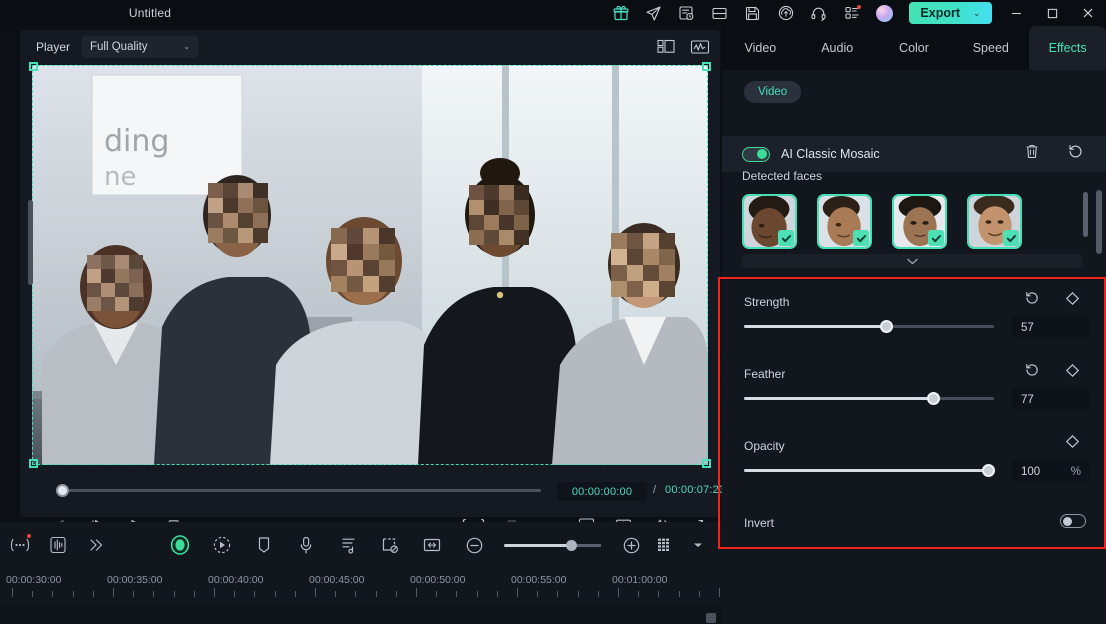 The height and width of the screenshot is (624, 1106). I want to click on history-icon, so click(686, 13).